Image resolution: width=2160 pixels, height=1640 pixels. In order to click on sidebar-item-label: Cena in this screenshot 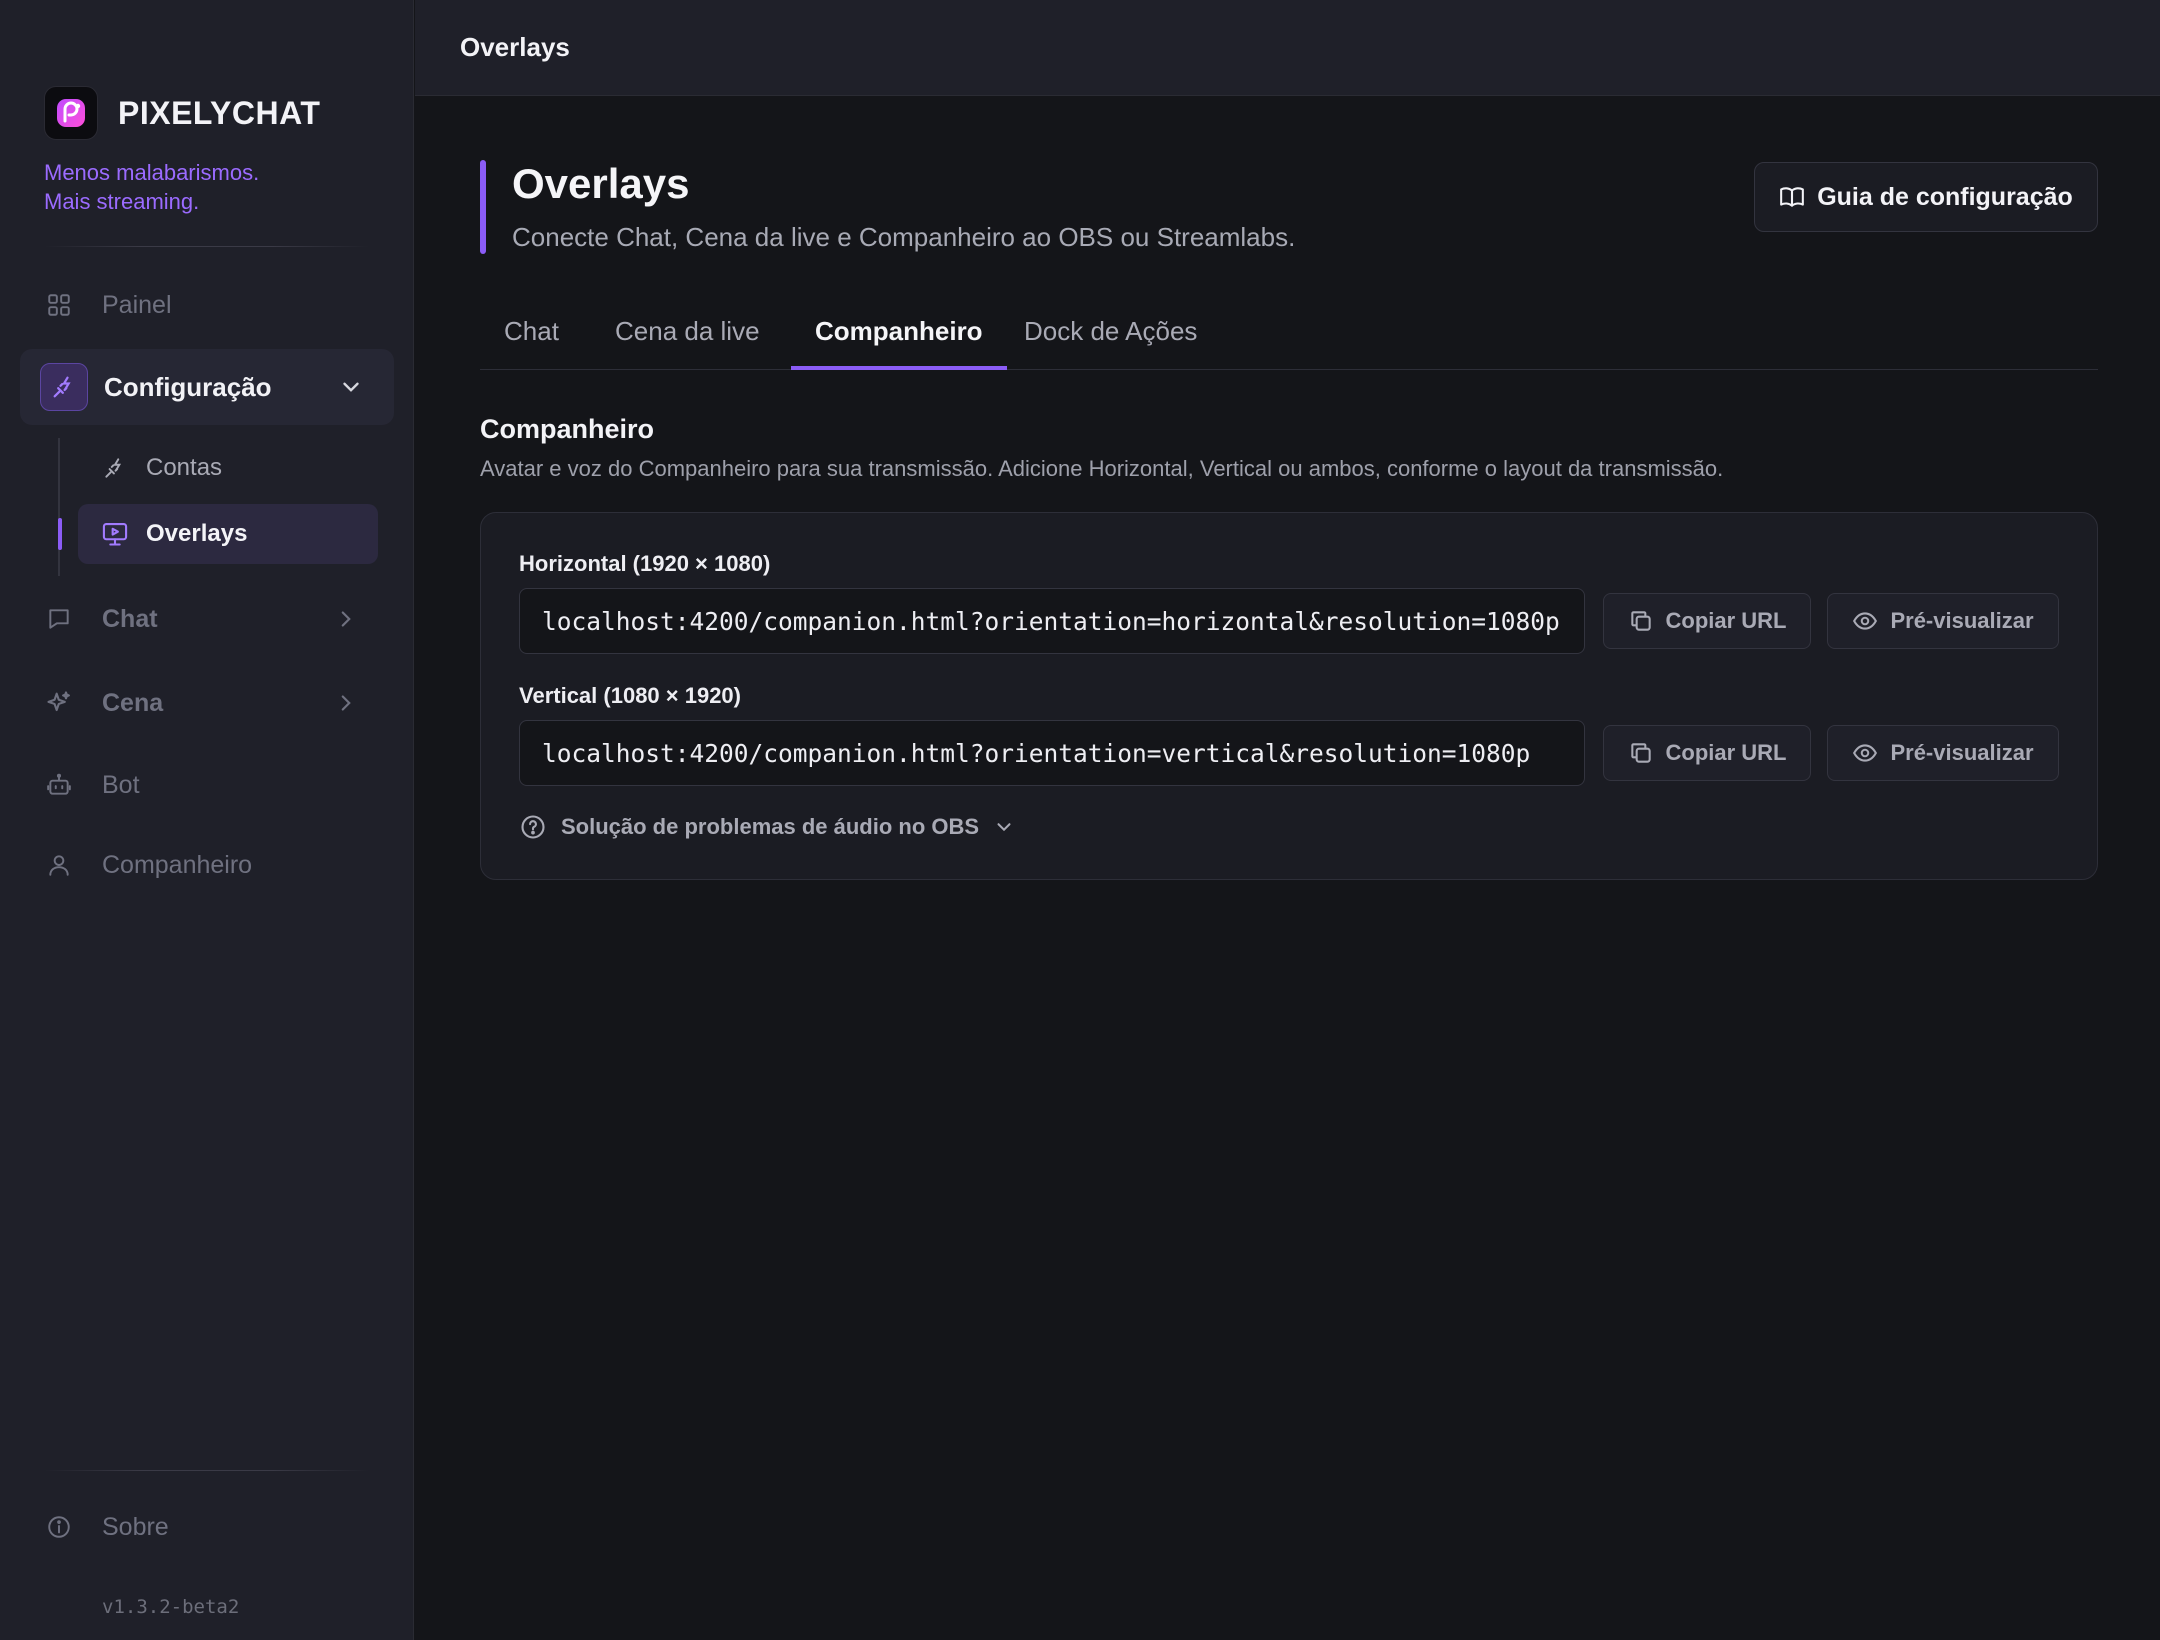, I will do `click(133, 702)`.